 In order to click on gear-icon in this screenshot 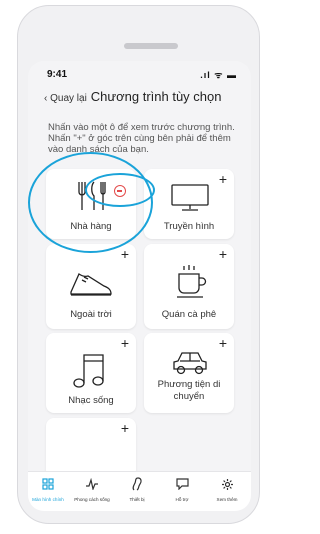, I will do `click(227, 484)`.